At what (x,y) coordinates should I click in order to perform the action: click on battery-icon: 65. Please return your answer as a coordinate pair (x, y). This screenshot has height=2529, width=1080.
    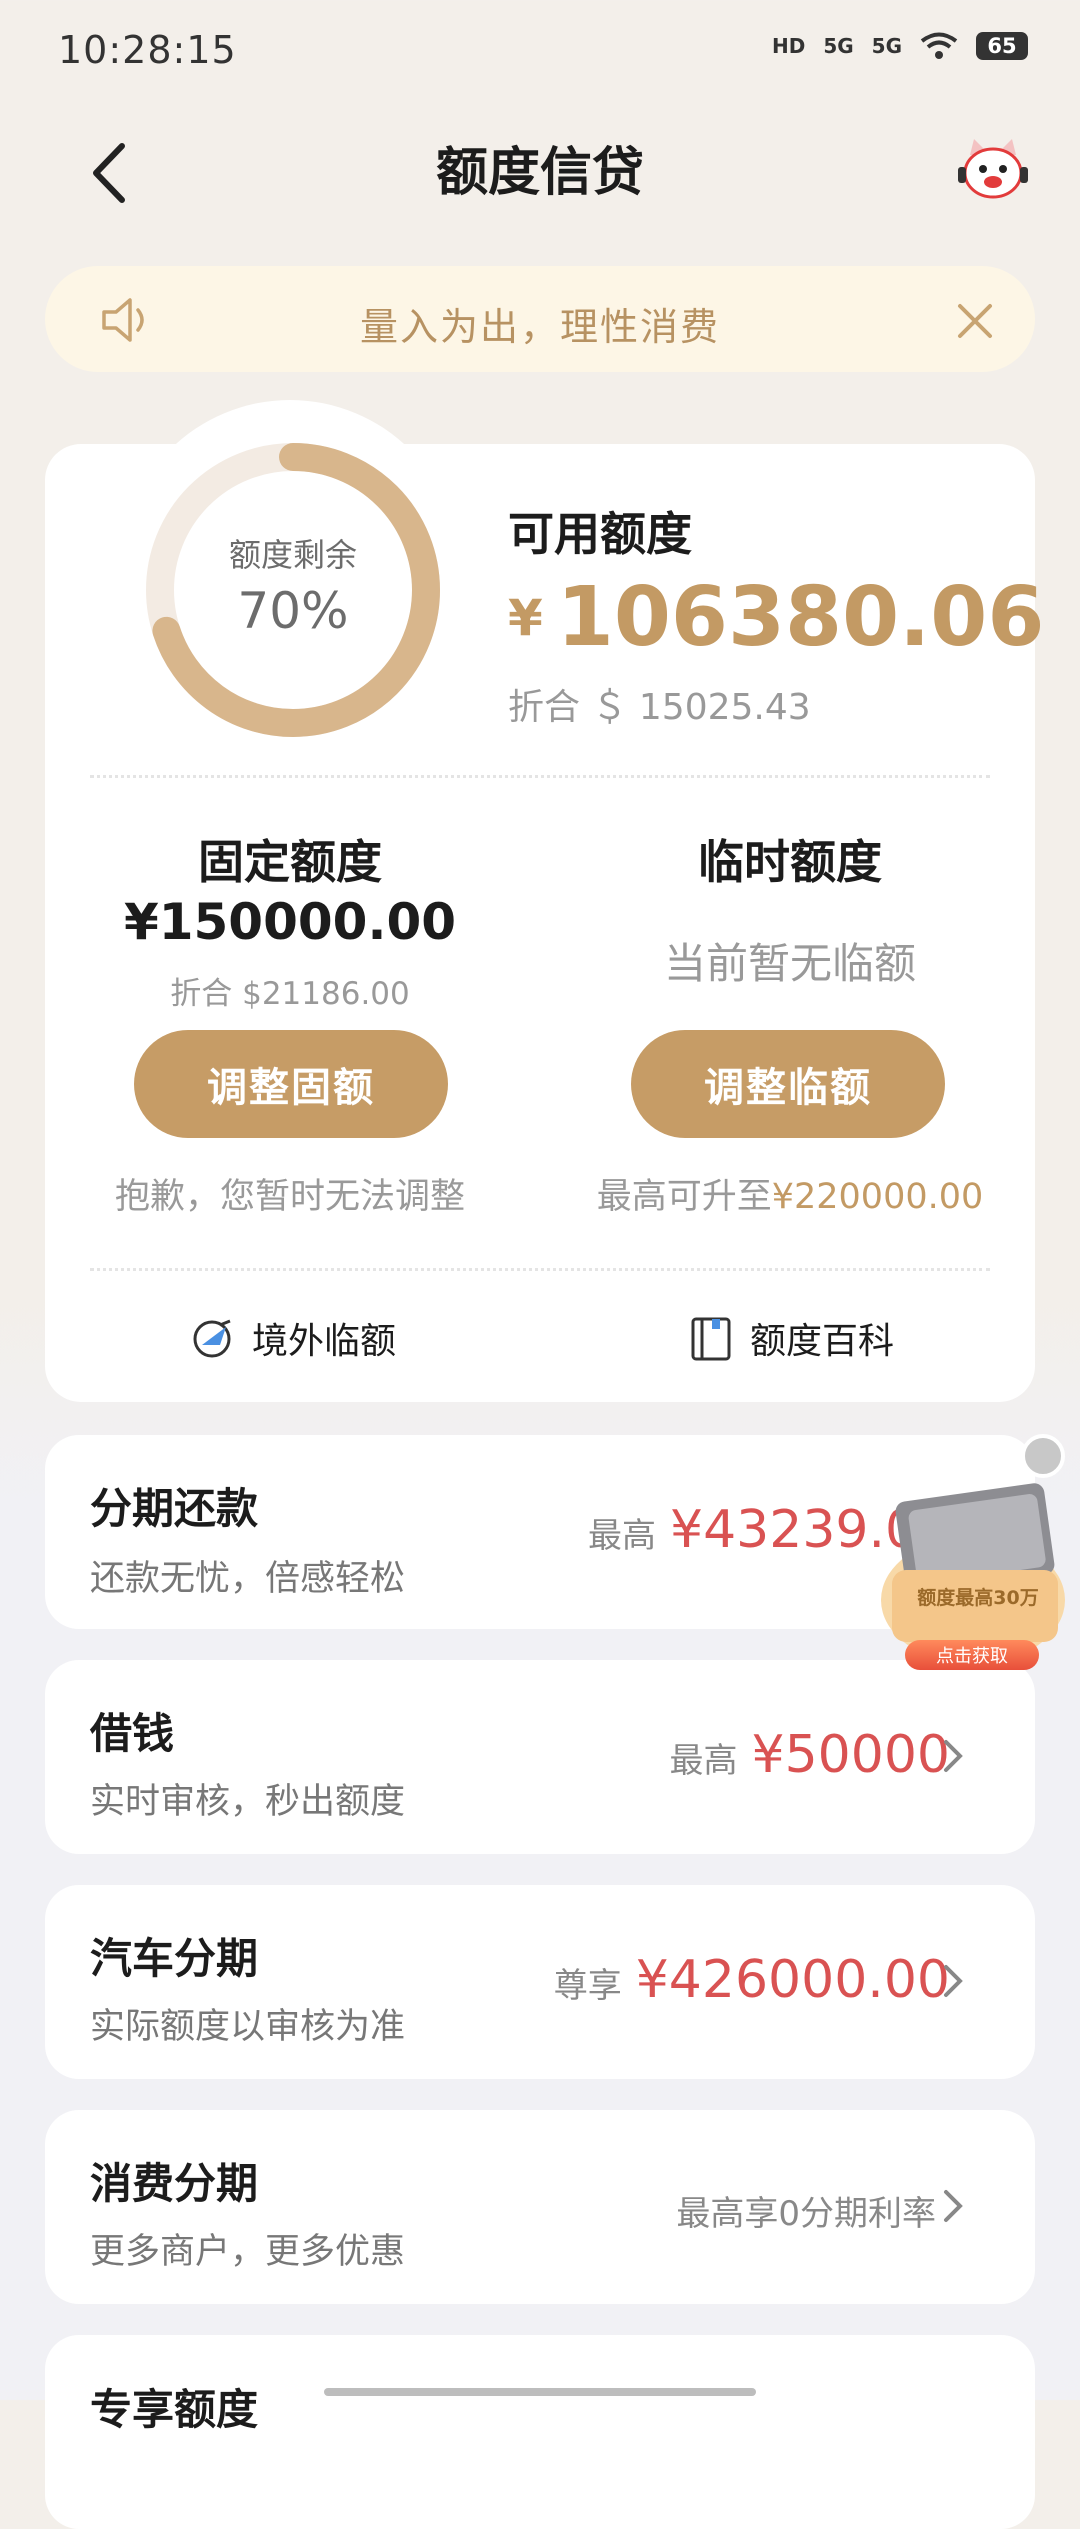
    Looking at the image, I should click on (1002, 46).